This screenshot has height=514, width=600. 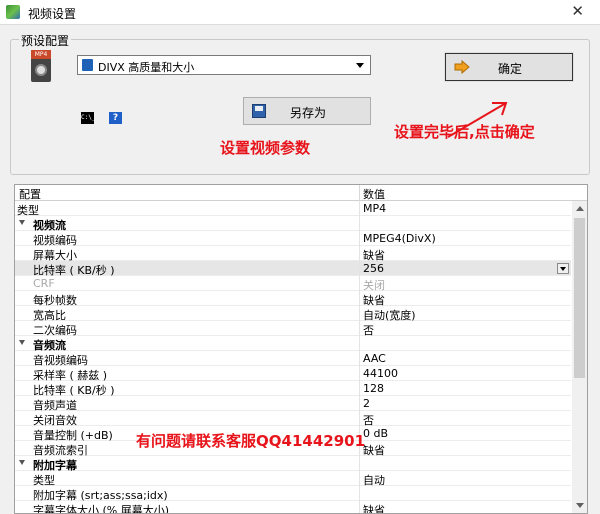 I want to click on property-name: 字幕字体大小 (% 屏幕大小), so click(x=101, y=509).